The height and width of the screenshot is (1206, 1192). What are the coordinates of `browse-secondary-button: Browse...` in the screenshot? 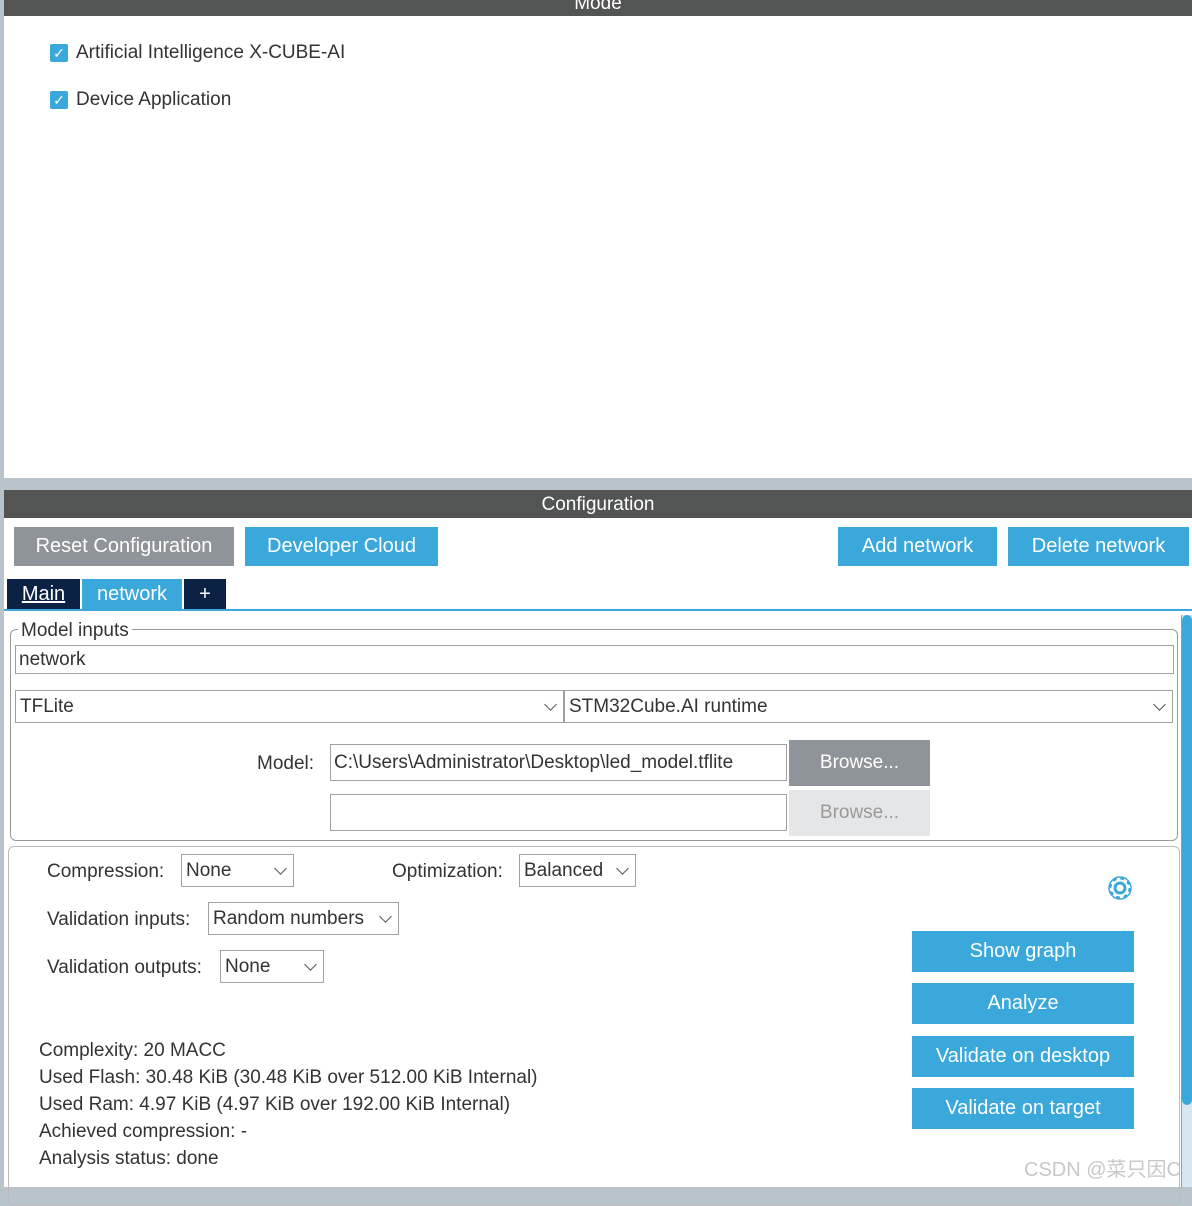 It's located at (859, 813).